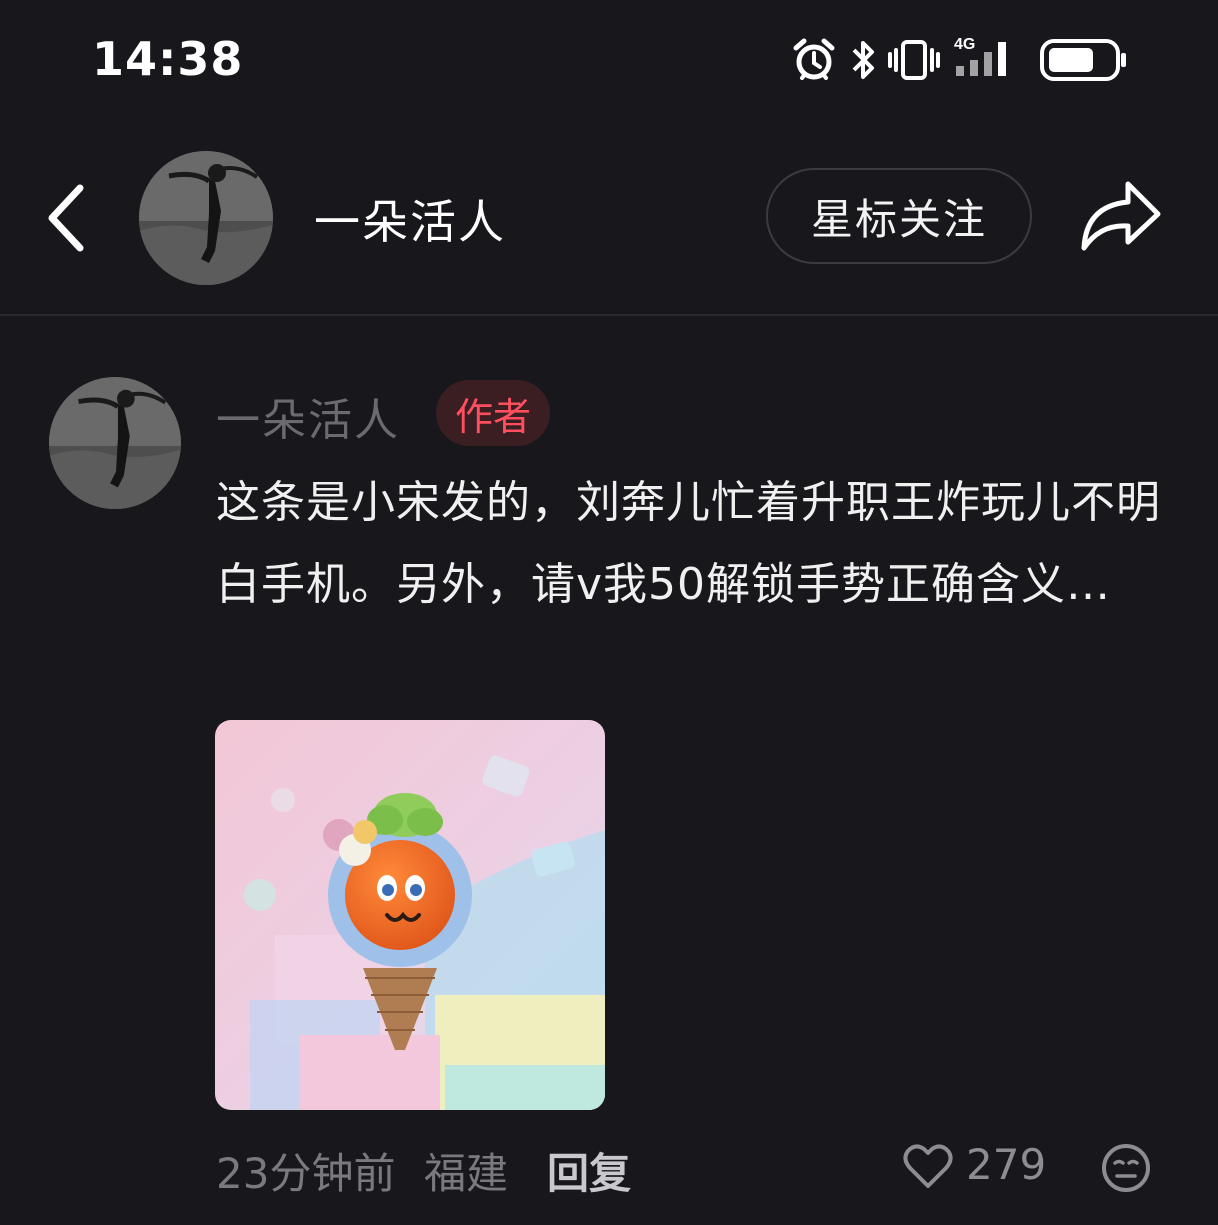  I want to click on bluetooth-icon, so click(863, 60).